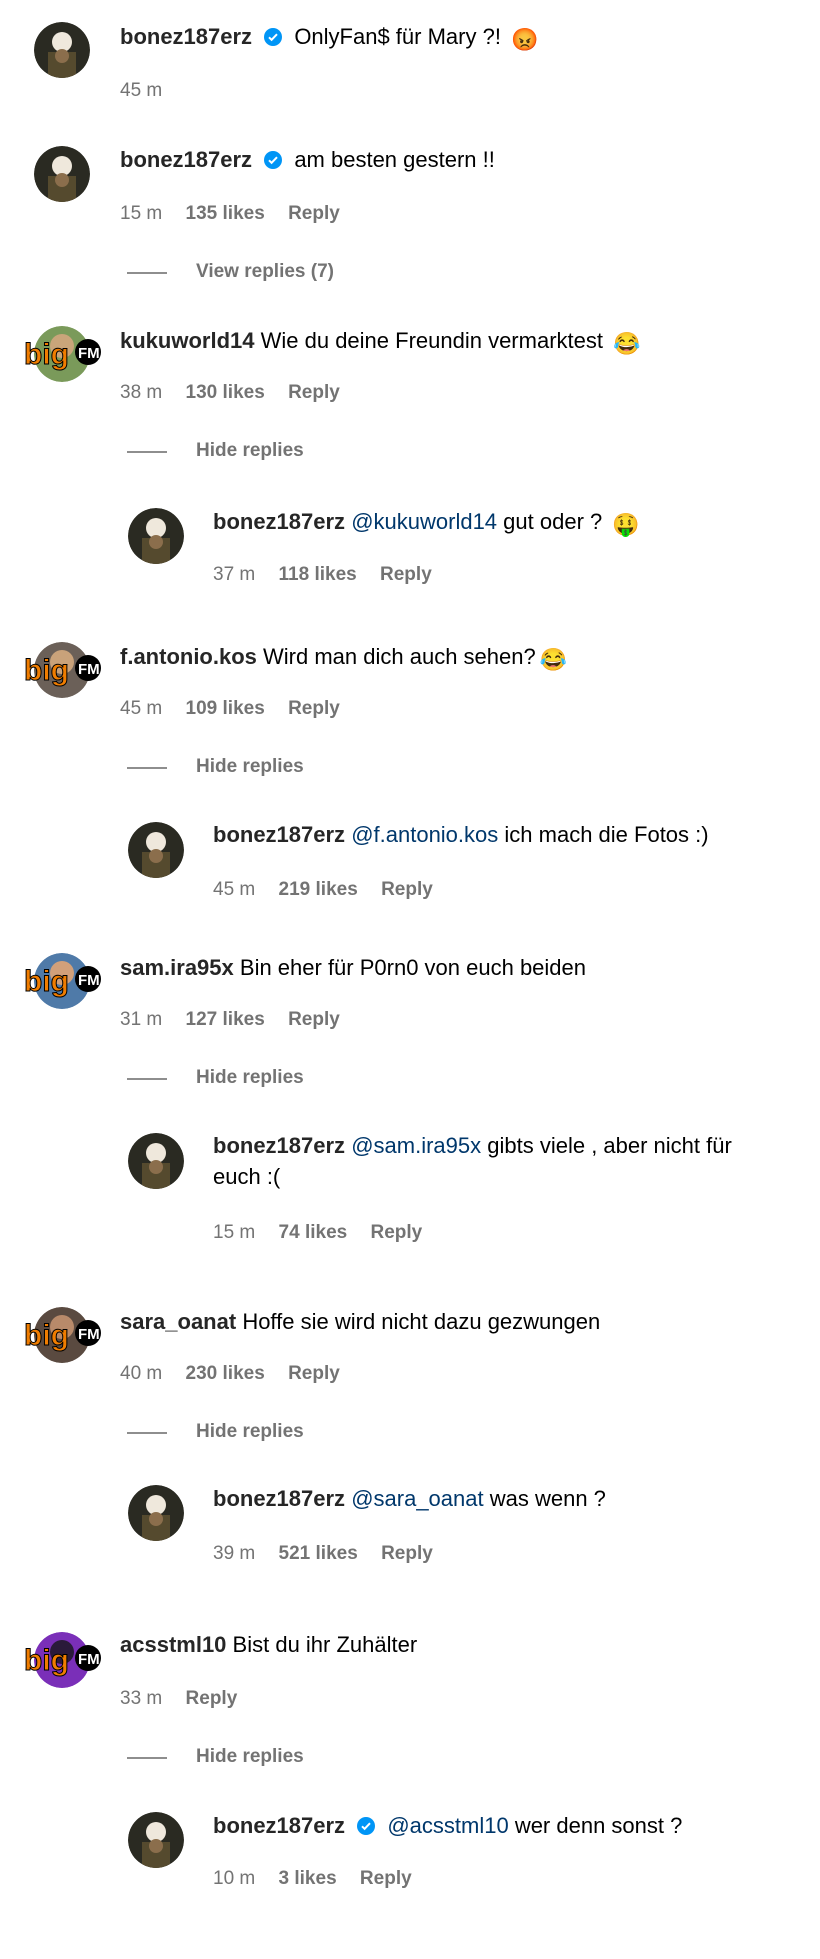 The image size is (820, 1959). What do you see at coordinates (234, 1232) in the screenshot?
I see `reply-time: 15 m` at bounding box center [234, 1232].